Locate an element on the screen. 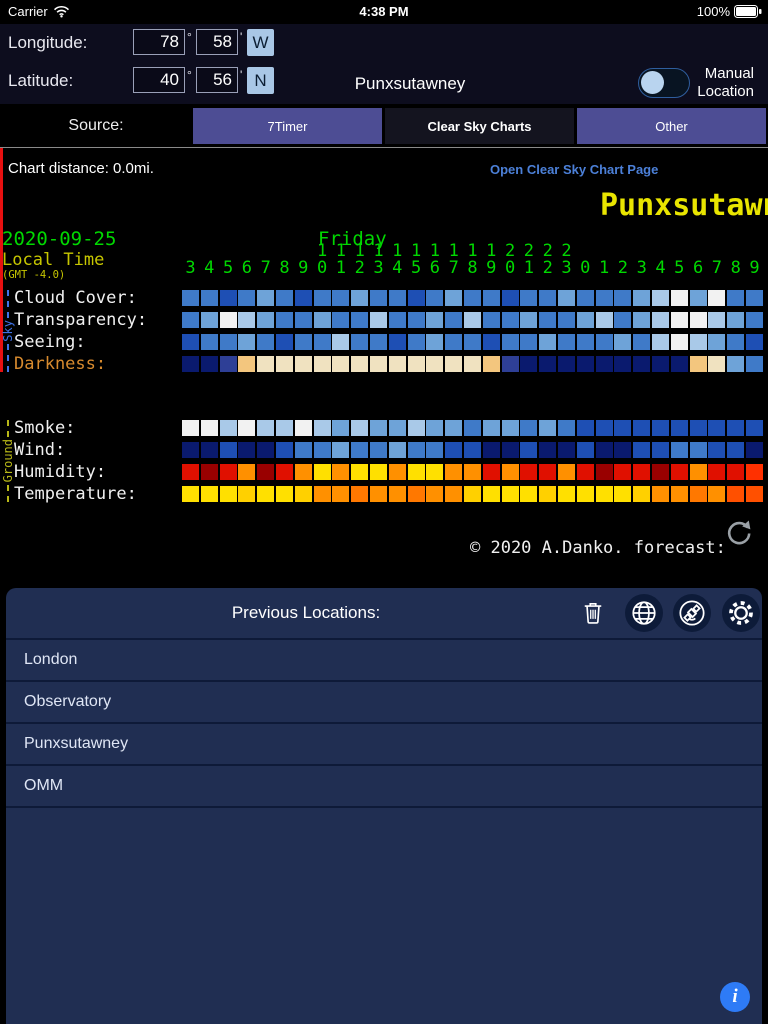 The width and height of the screenshot is (768, 1024). latitude-minutes-input is located at coordinates (217, 80).